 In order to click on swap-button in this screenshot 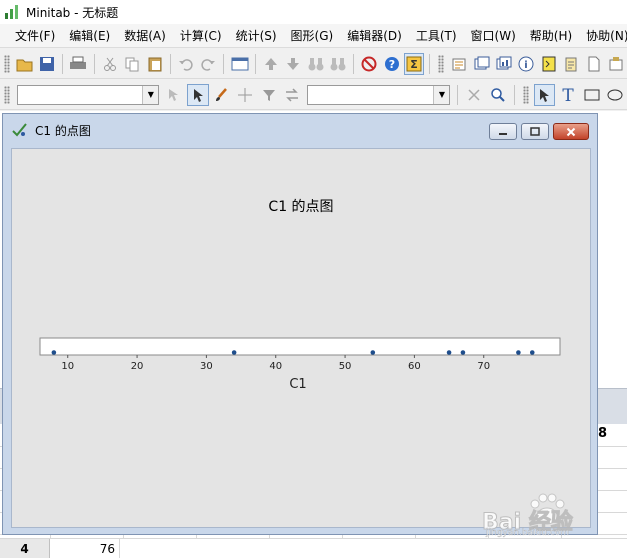, I will do `click(292, 95)`.